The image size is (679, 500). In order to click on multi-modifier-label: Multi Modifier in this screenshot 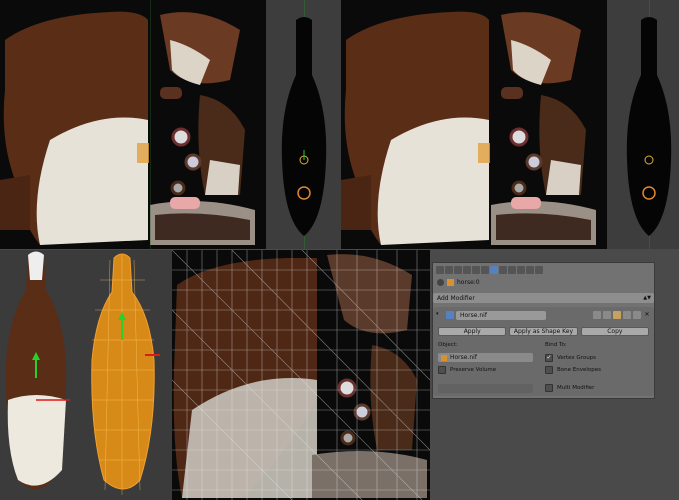, I will do `click(576, 388)`.